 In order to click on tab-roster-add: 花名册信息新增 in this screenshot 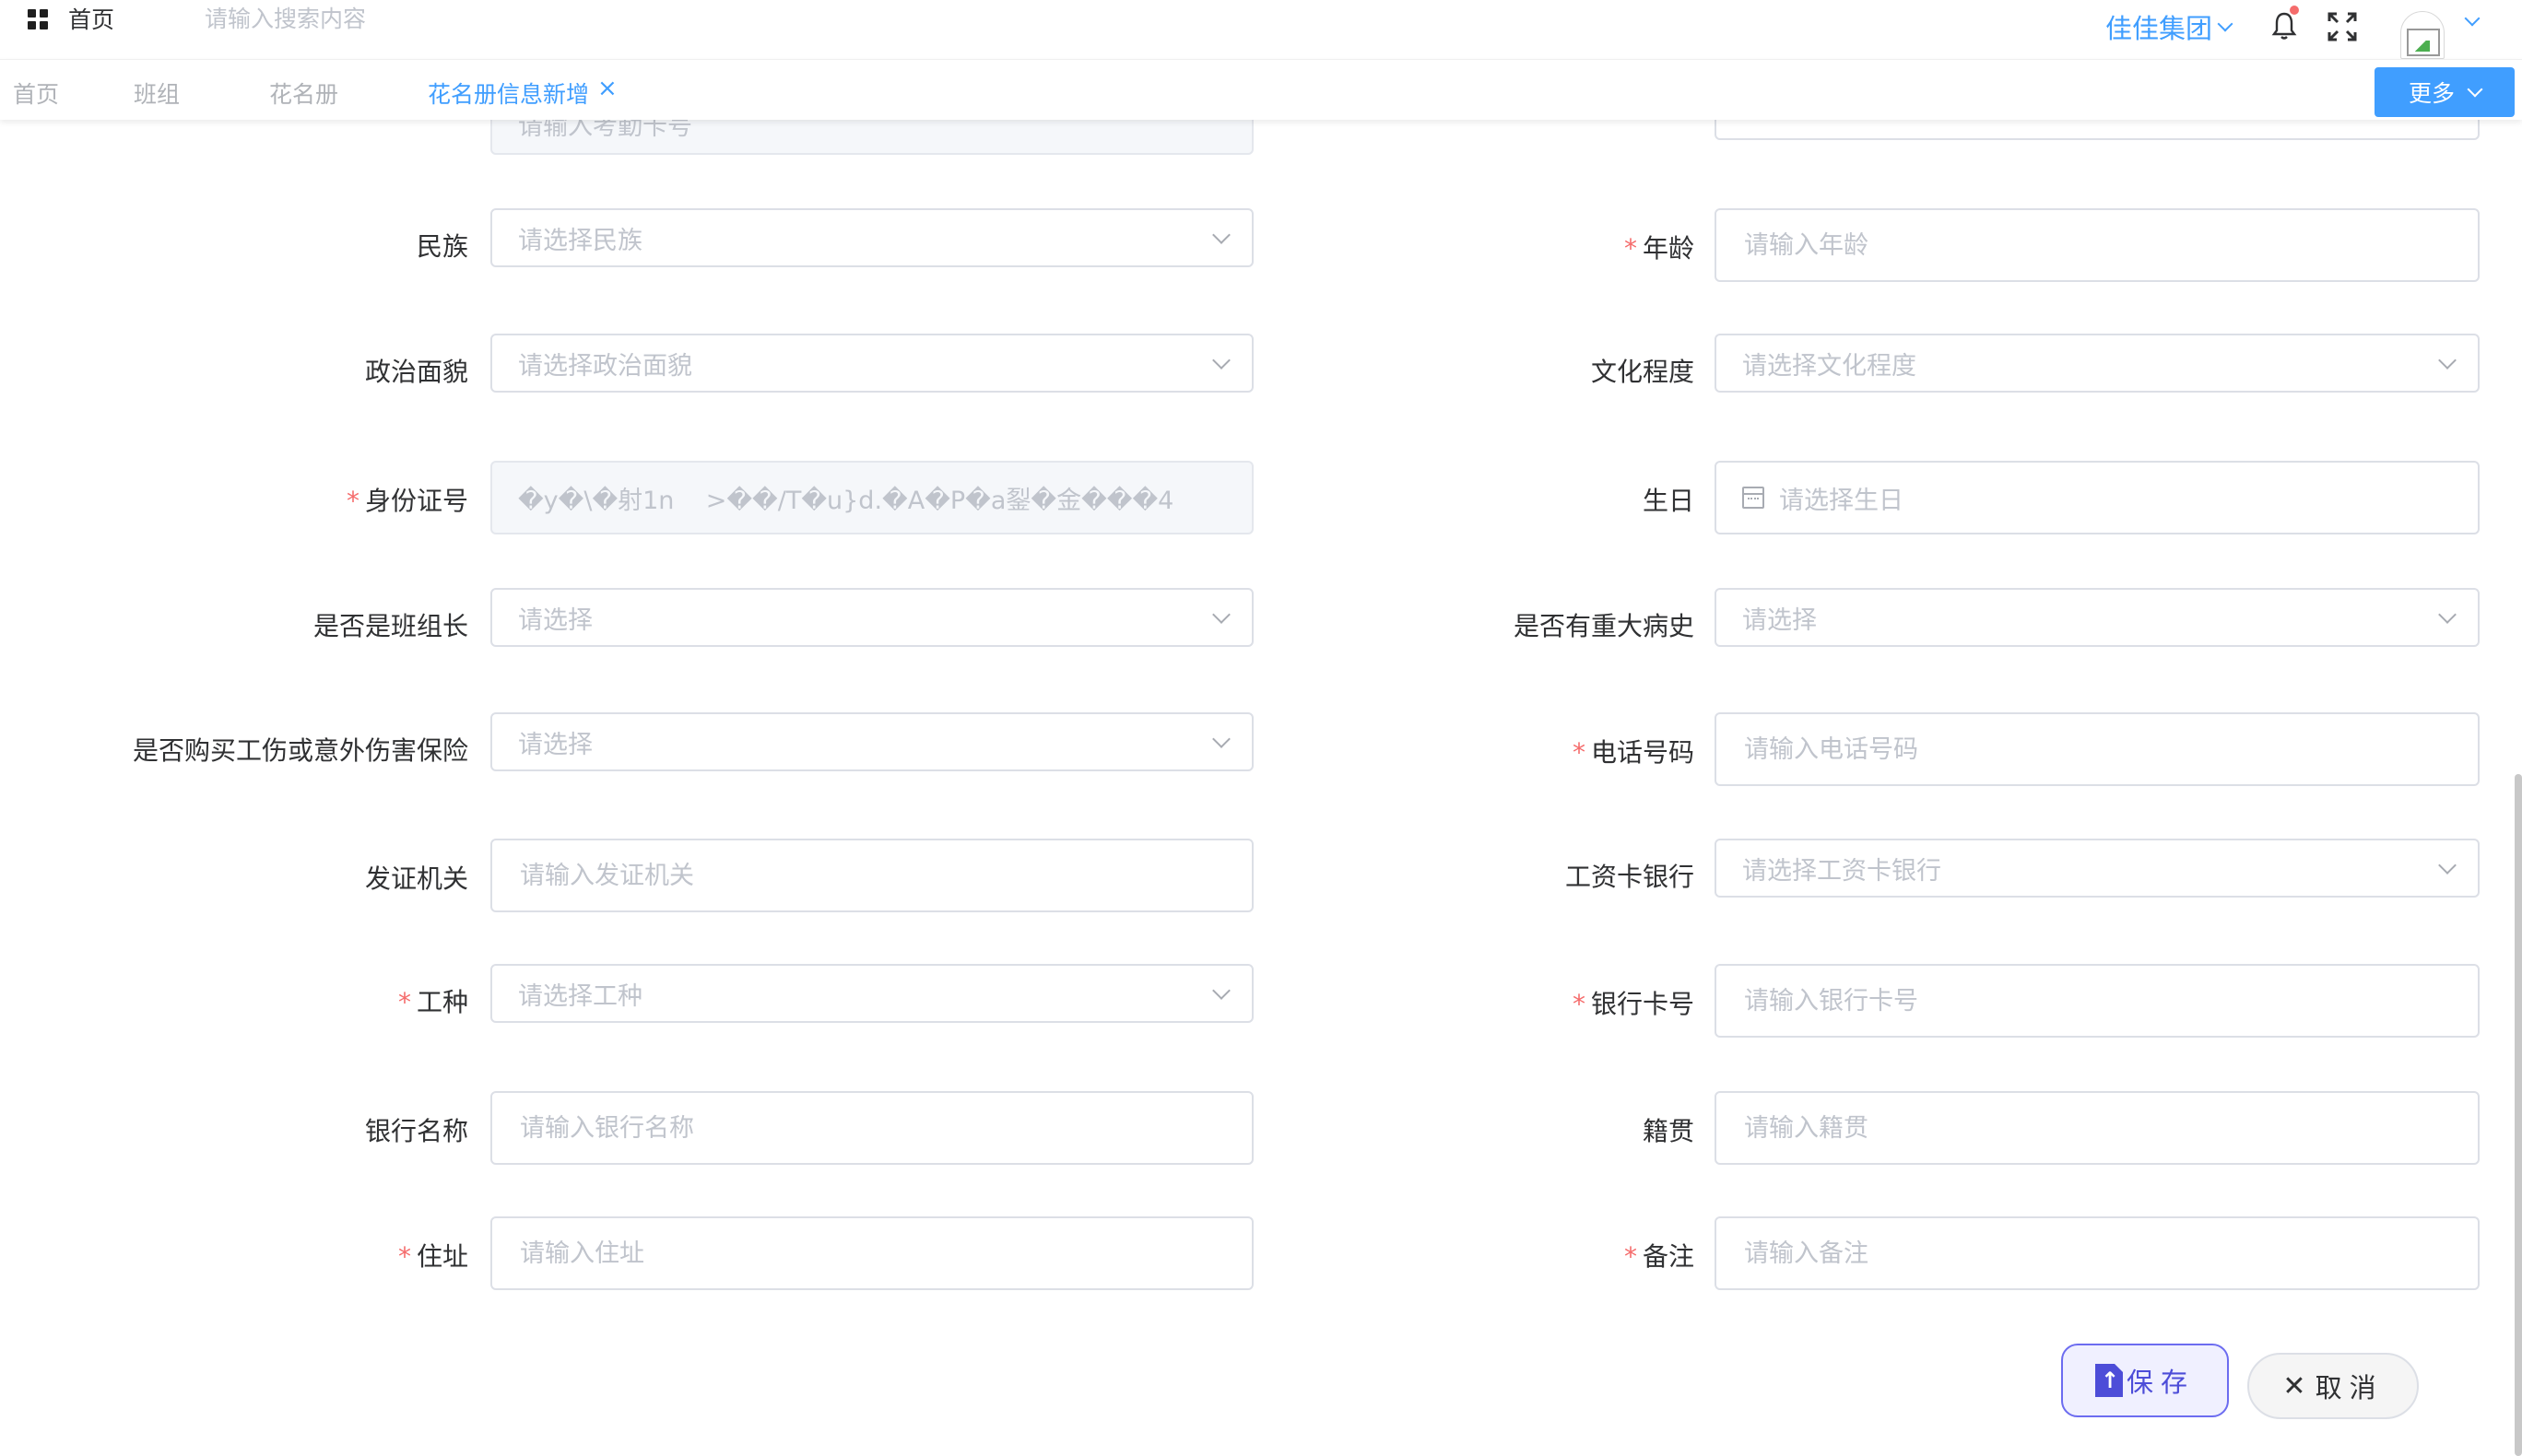, I will do `click(508, 93)`.